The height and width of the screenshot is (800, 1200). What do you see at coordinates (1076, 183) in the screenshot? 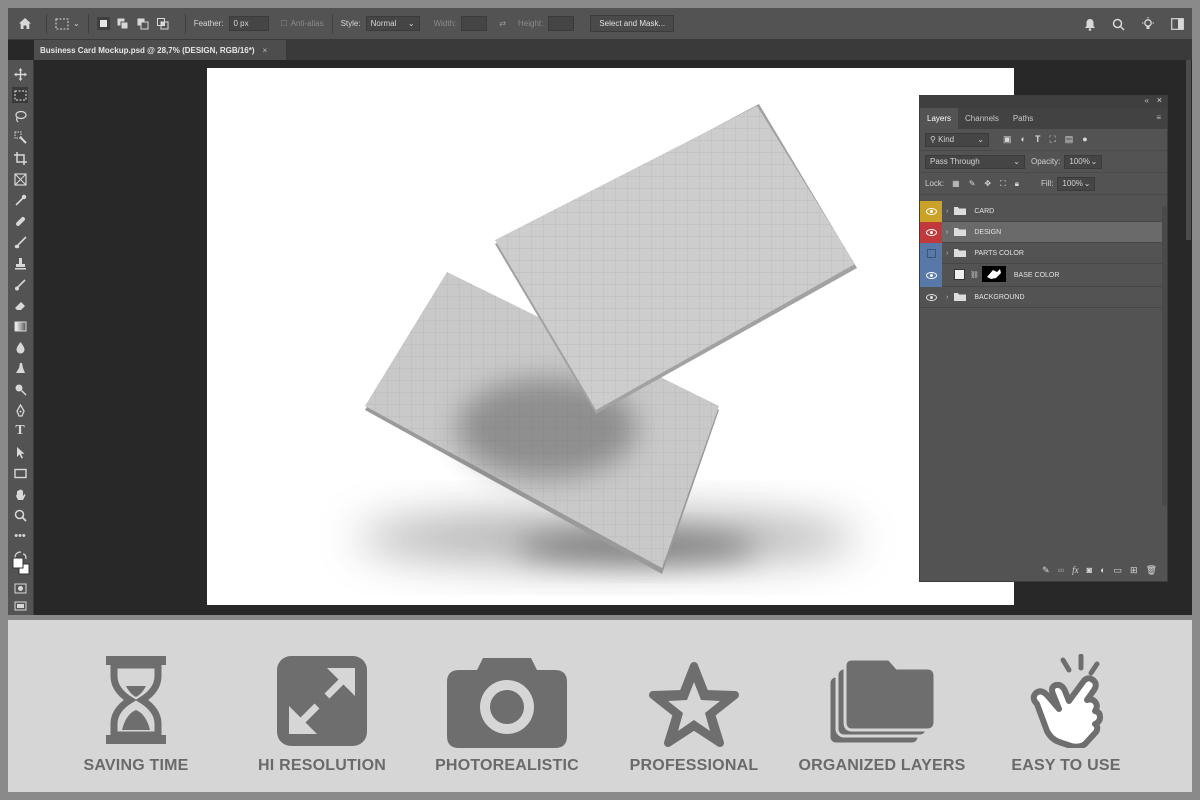
I see `fill-input: 100% ⌄` at bounding box center [1076, 183].